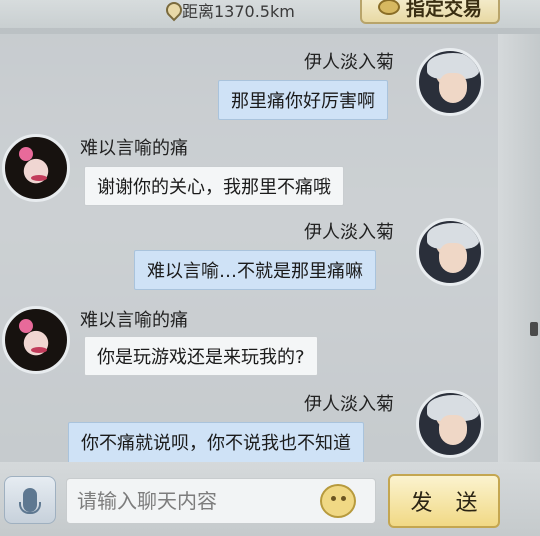  What do you see at coordinates (519, 248) in the screenshot?
I see `side-panel-edge` at bounding box center [519, 248].